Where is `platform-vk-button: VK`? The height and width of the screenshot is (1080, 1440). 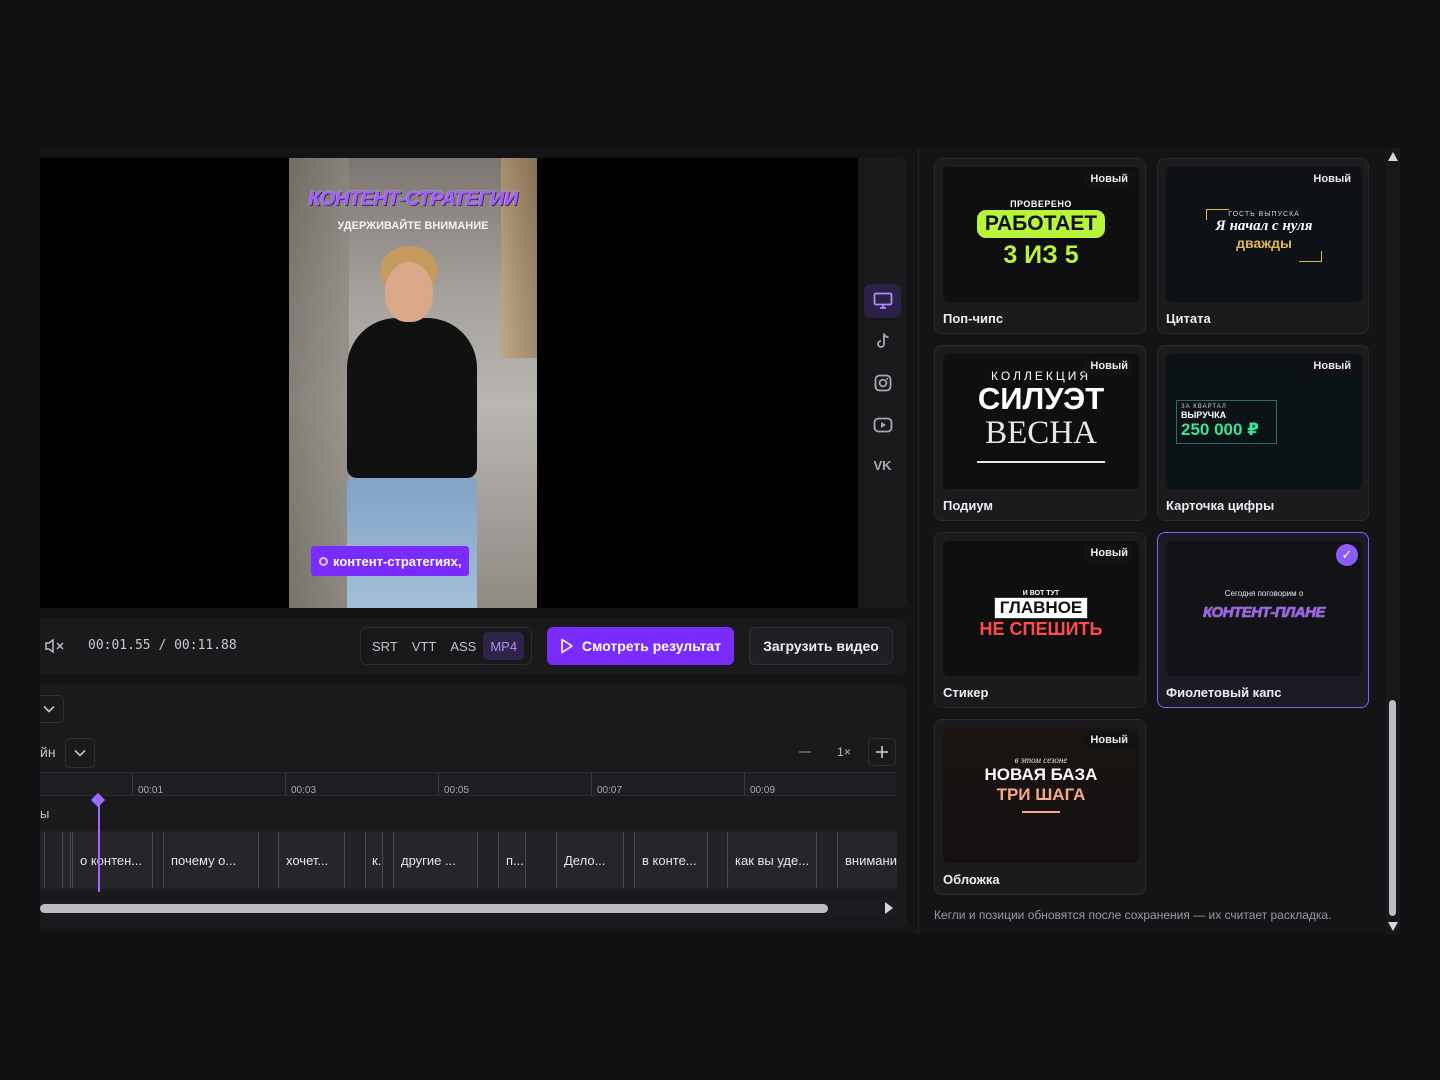
platform-vk-button: VK is located at coordinates (882, 465).